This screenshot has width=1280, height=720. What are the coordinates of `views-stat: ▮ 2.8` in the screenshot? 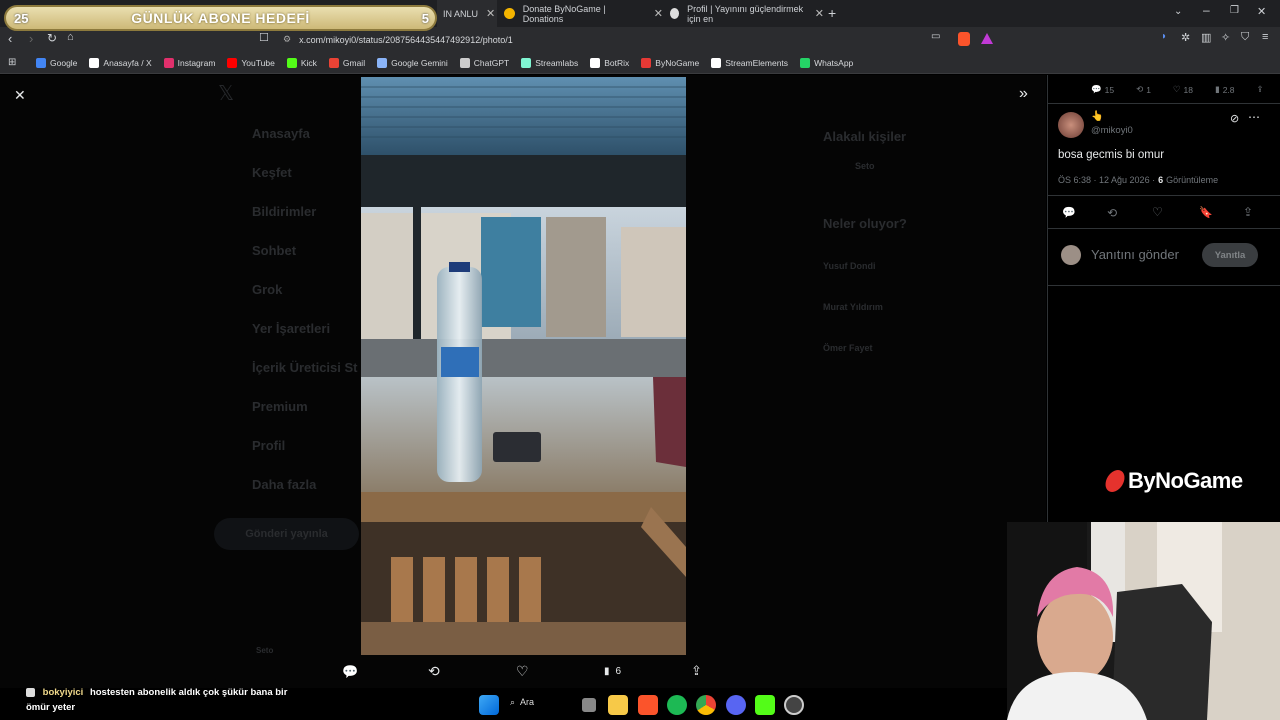 It's located at (1225, 89).